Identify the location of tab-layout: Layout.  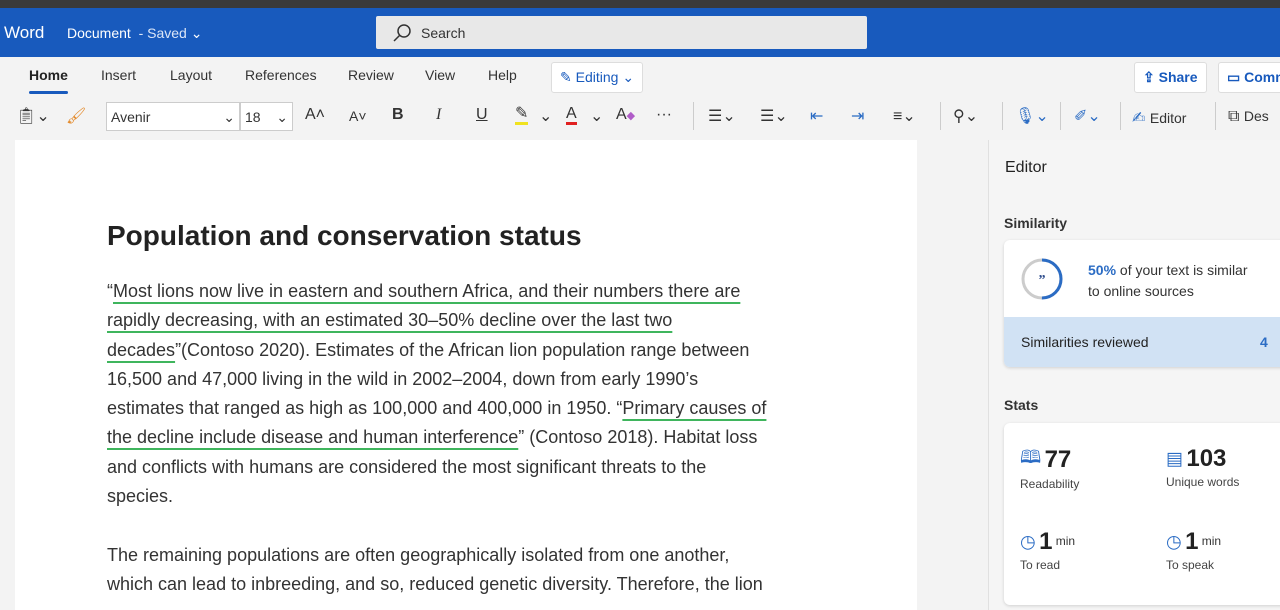
(191, 75).